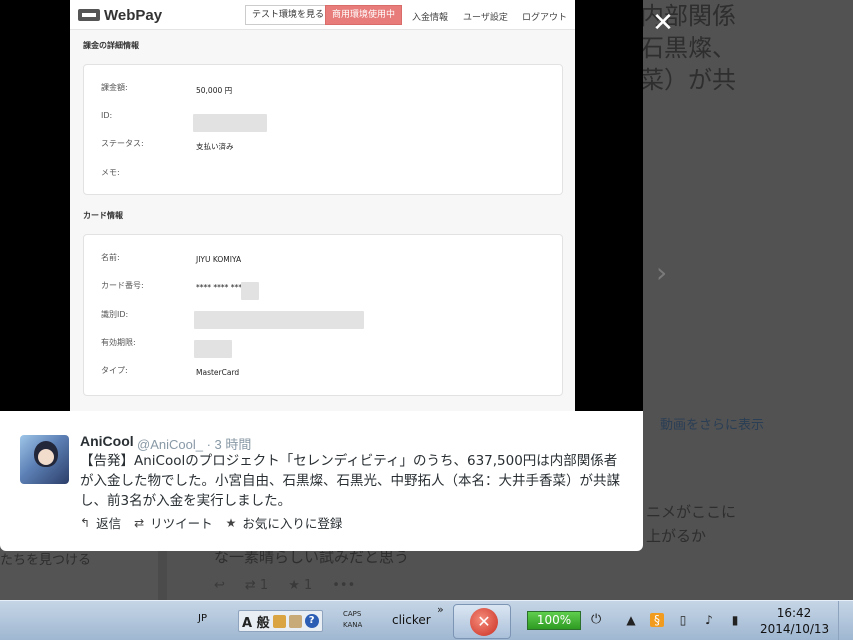 This screenshot has height=640, width=853. I want to click on find-friends-link: たちを見つける, so click(45, 558).